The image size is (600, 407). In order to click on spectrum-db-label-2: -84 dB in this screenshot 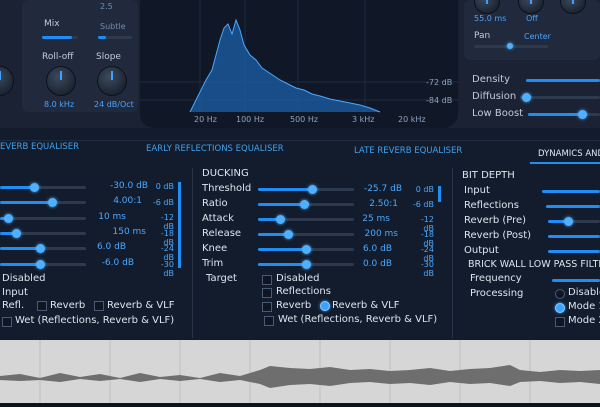, I will do `click(439, 100)`.